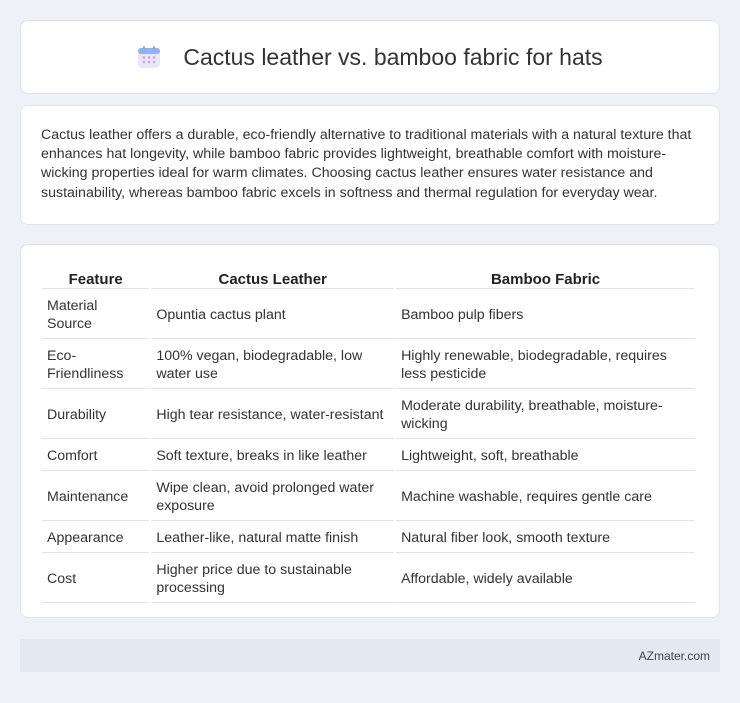  What do you see at coordinates (149, 57) in the screenshot?
I see `calendar-icon` at bounding box center [149, 57].